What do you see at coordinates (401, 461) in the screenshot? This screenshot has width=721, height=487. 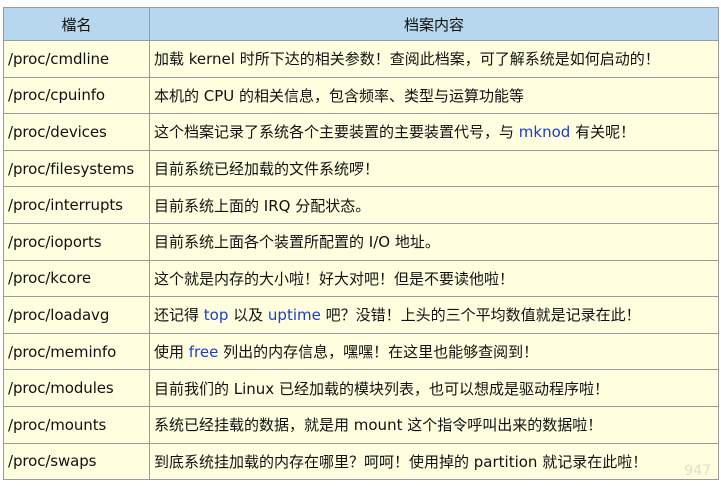 I see `description-text: 到底系统挂加载的内存在哪里？呵呵！使用掉的 partition 就记录在此啦！` at bounding box center [401, 461].